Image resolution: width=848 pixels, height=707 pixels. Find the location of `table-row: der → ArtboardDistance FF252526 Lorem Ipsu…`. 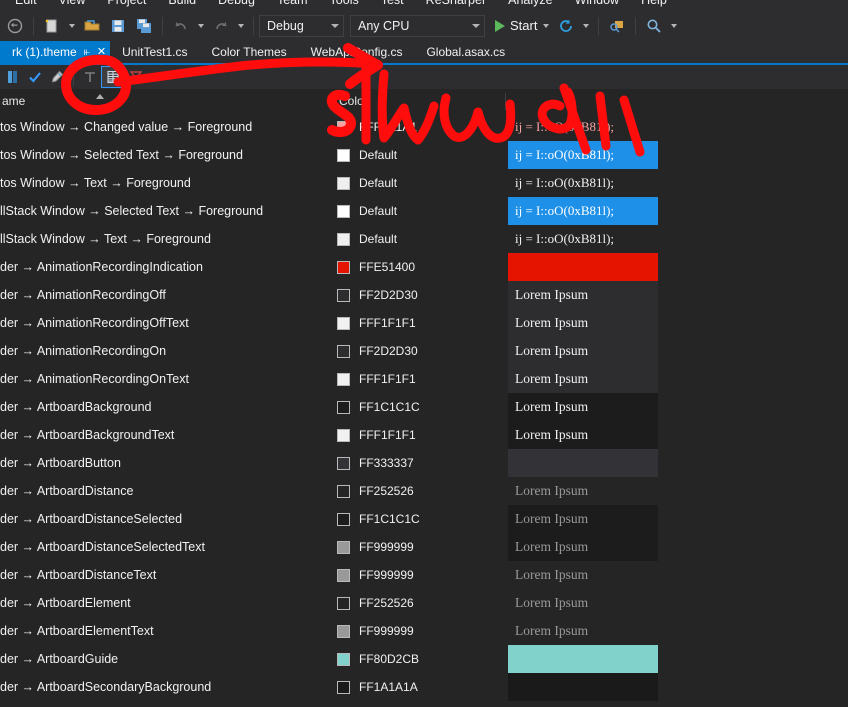

table-row: der → ArtboardDistance FF252526 Lorem Ipsu… is located at coordinates (424, 491).